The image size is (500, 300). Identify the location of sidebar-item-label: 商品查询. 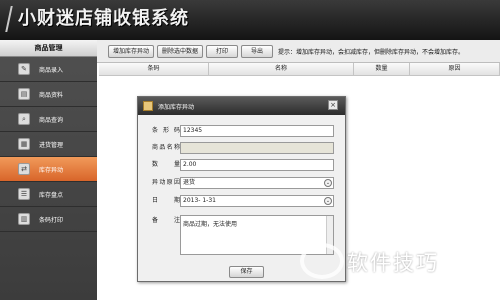
(51, 120).